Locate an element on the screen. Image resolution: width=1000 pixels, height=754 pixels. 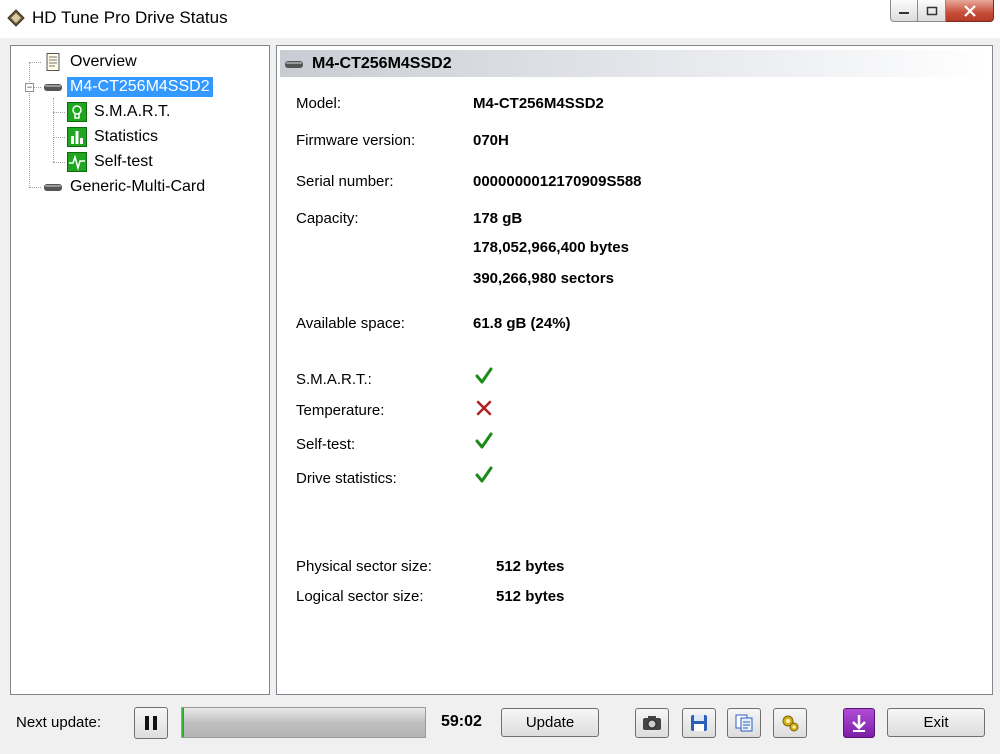
update-progress-bar is located at coordinates (303, 722).